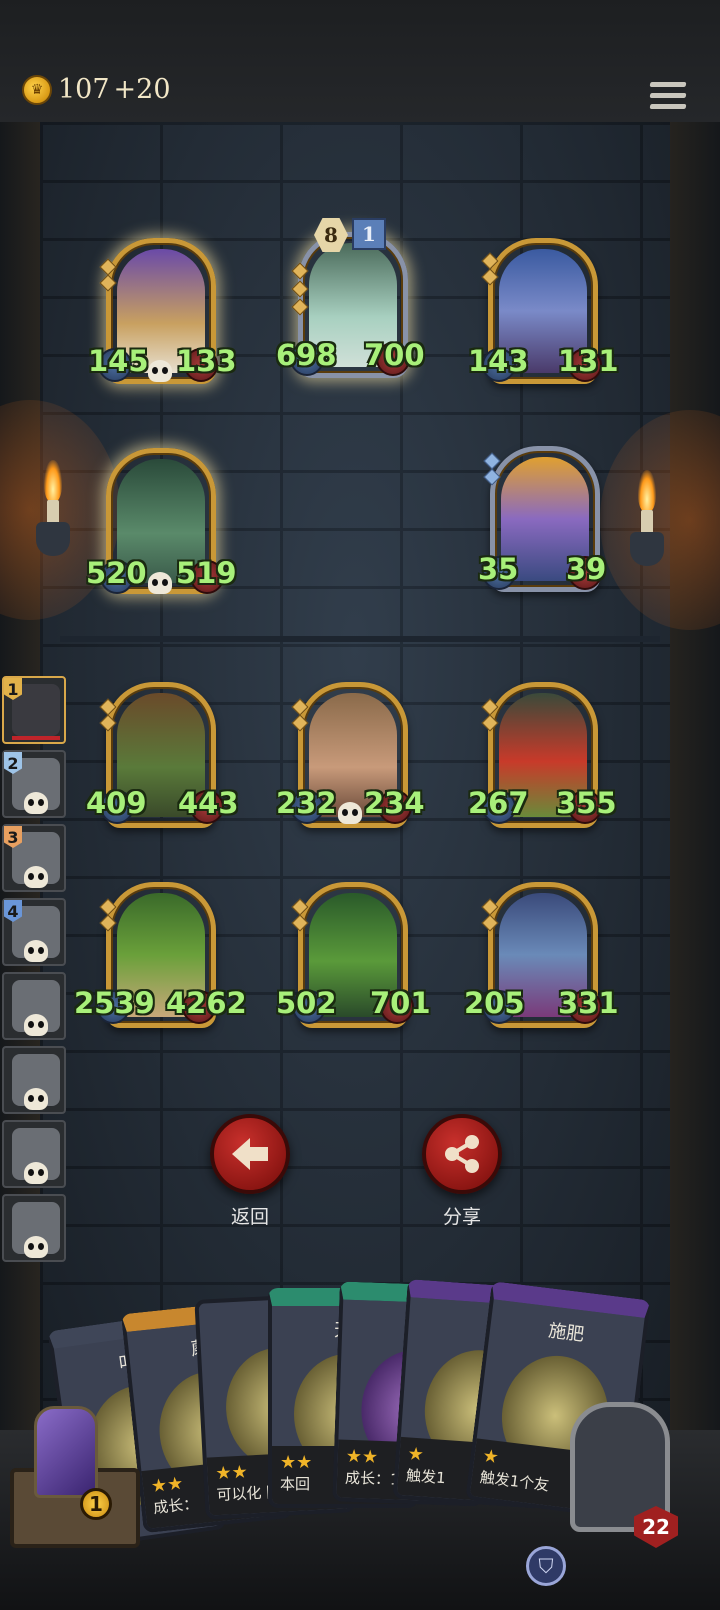 The image size is (720, 1610). What do you see at coordinates (34, 784) in the screenshot?
I see `opponent-item: 2` at bounding box center [34, 784].